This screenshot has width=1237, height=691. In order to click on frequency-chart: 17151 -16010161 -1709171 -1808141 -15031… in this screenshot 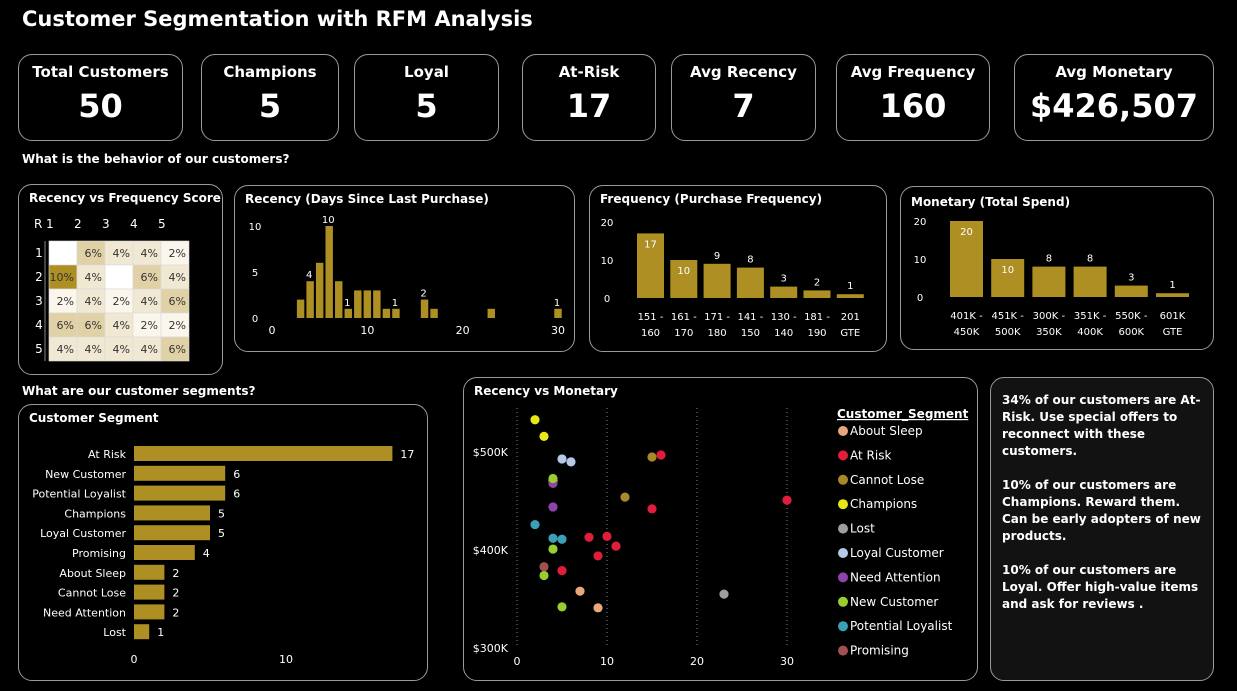, I will do `click(732, 278)`.